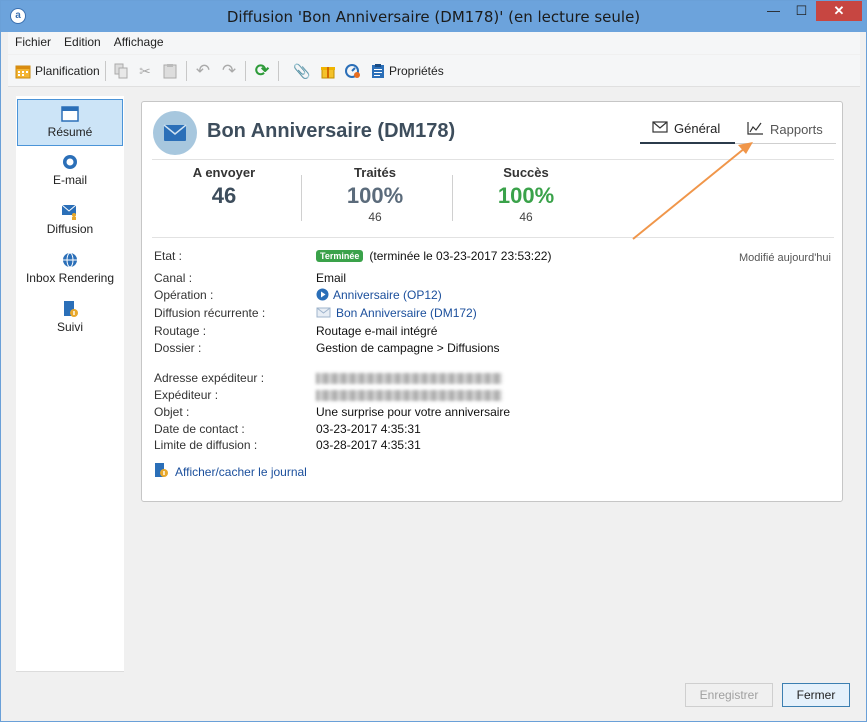  I want to click on window-icon, so click(70, 114).